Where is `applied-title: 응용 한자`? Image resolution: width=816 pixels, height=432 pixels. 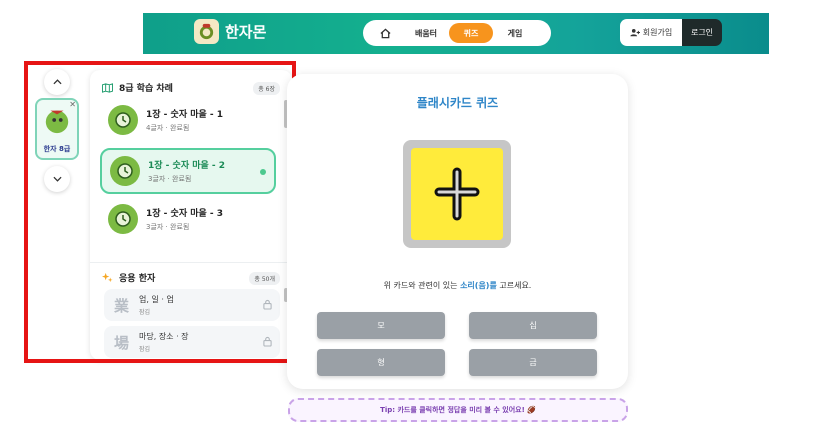
applied-title: 응용 한자 is located at coordinates (137, 279).